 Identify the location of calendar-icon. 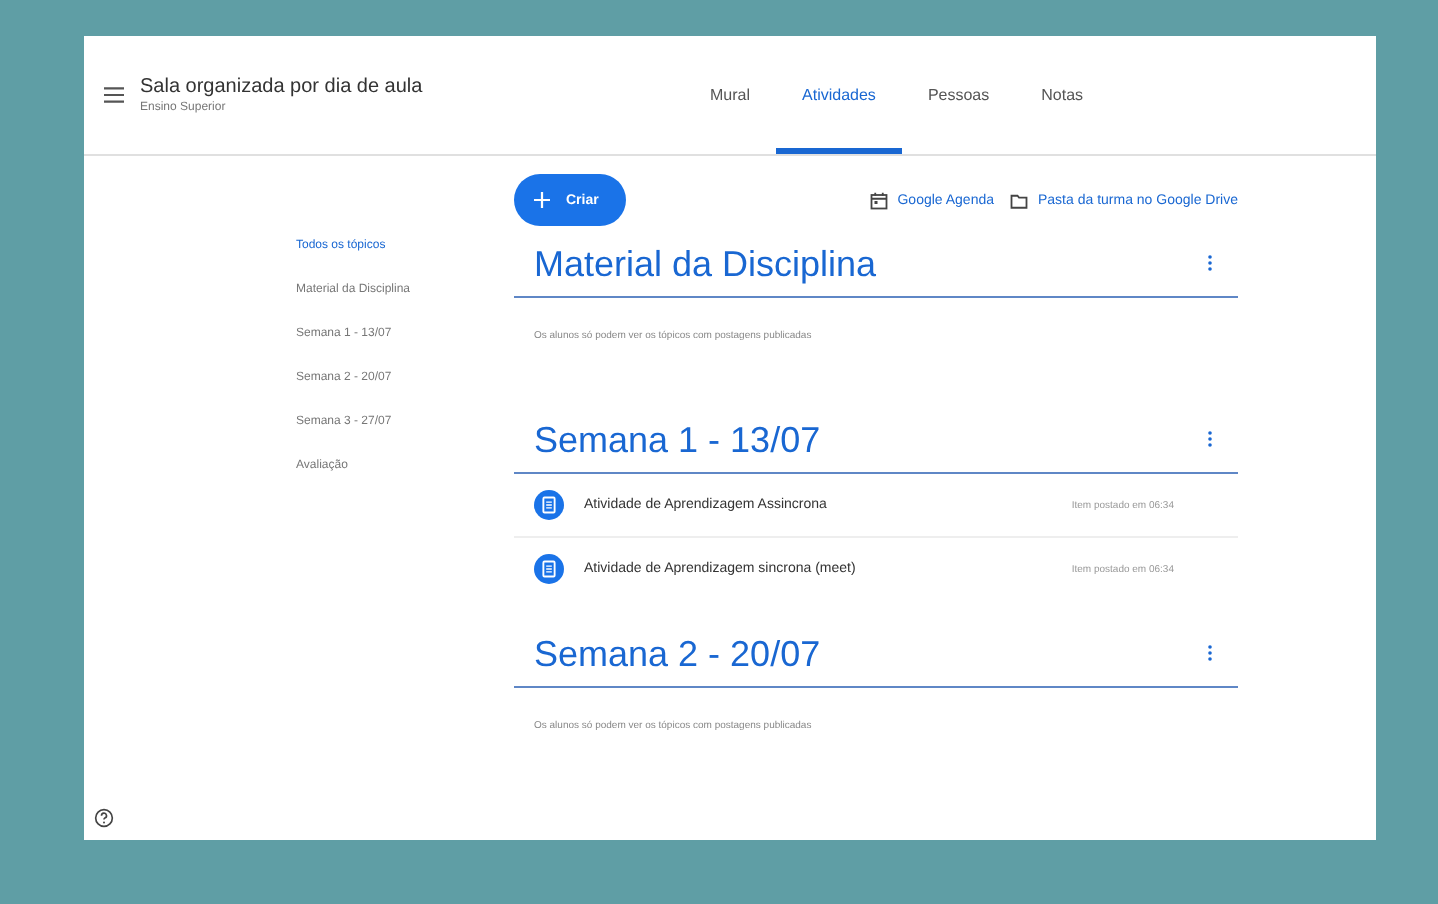
(878, 200).